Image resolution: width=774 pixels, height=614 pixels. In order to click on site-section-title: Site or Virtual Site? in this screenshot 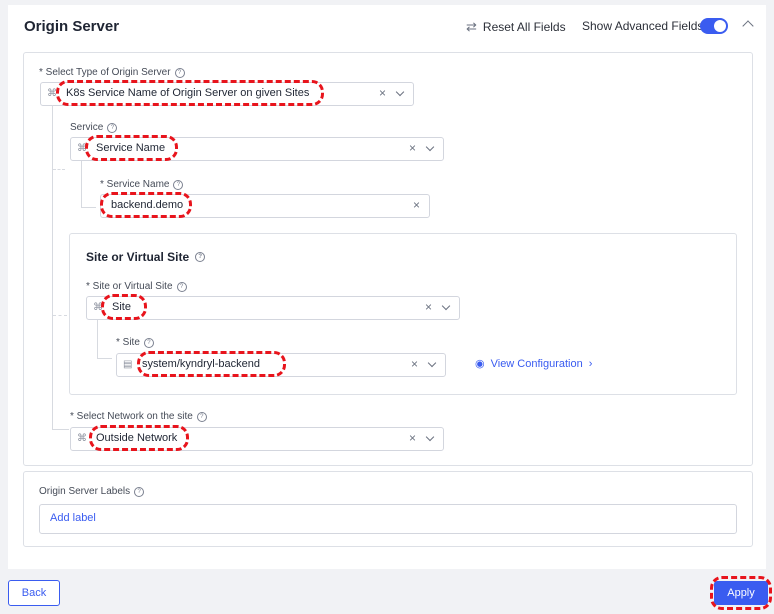, I will do `click(146, 257)`.